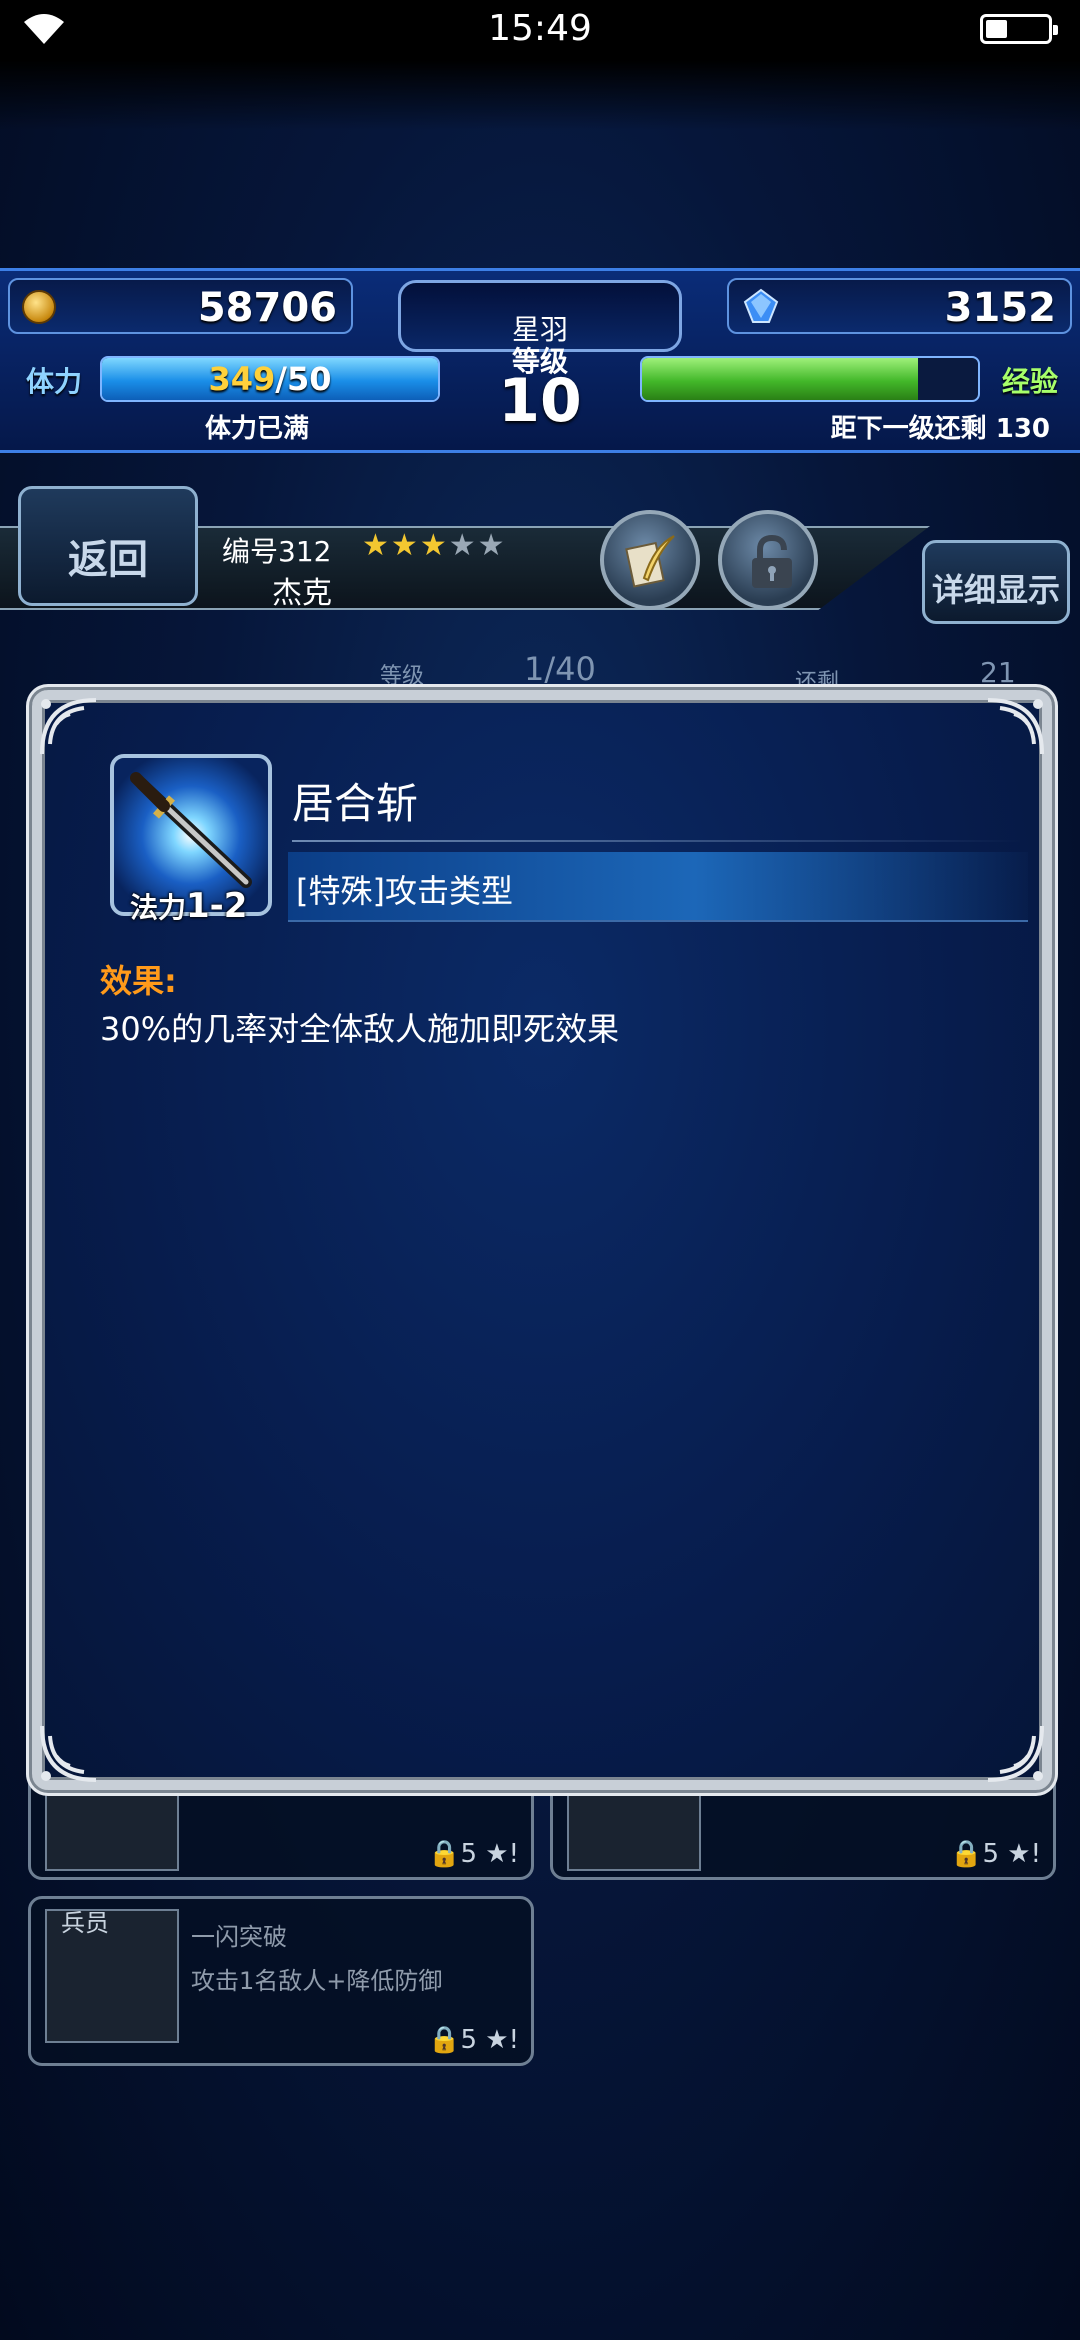 The height and width of the screenshot is (2340, 1080). I want to click on bg-remain-value: 21, so click(998, 672).